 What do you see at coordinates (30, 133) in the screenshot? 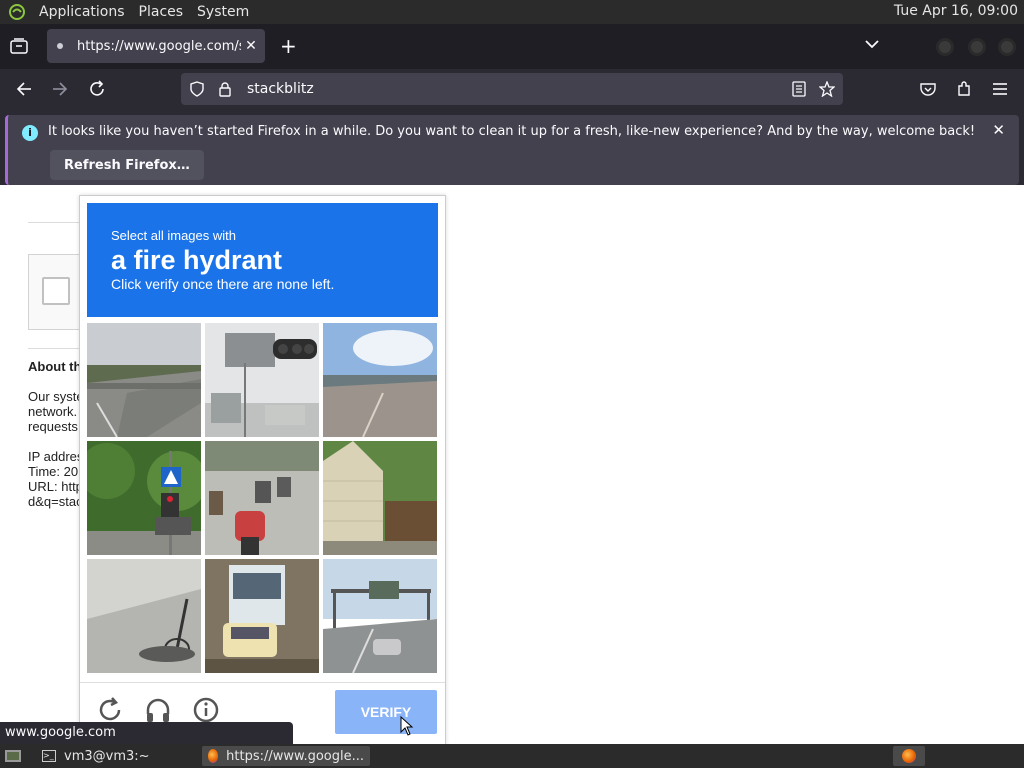
I see `info-icon: i` at bounding box center [30, 133].